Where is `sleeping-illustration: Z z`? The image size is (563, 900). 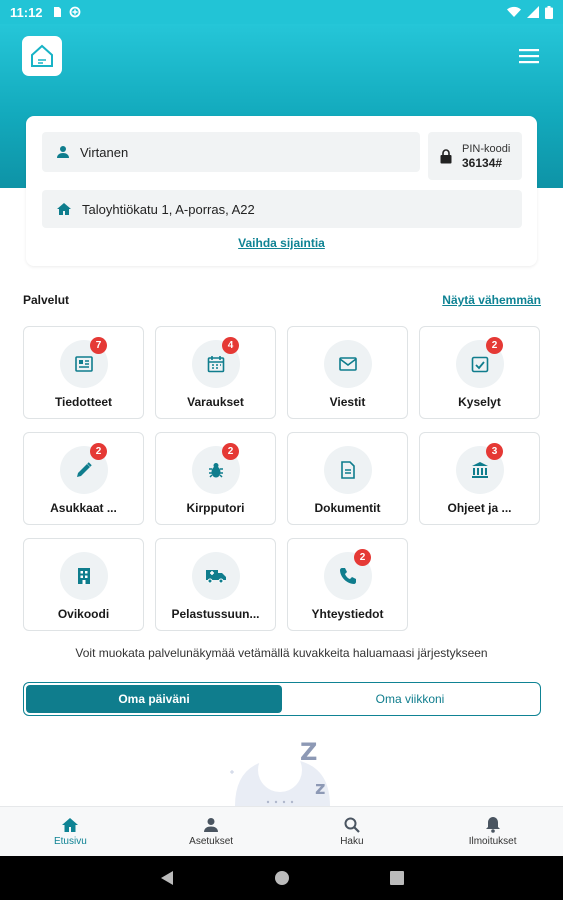 sleeping-illustration: Z z is located at coordinates (280, 772).